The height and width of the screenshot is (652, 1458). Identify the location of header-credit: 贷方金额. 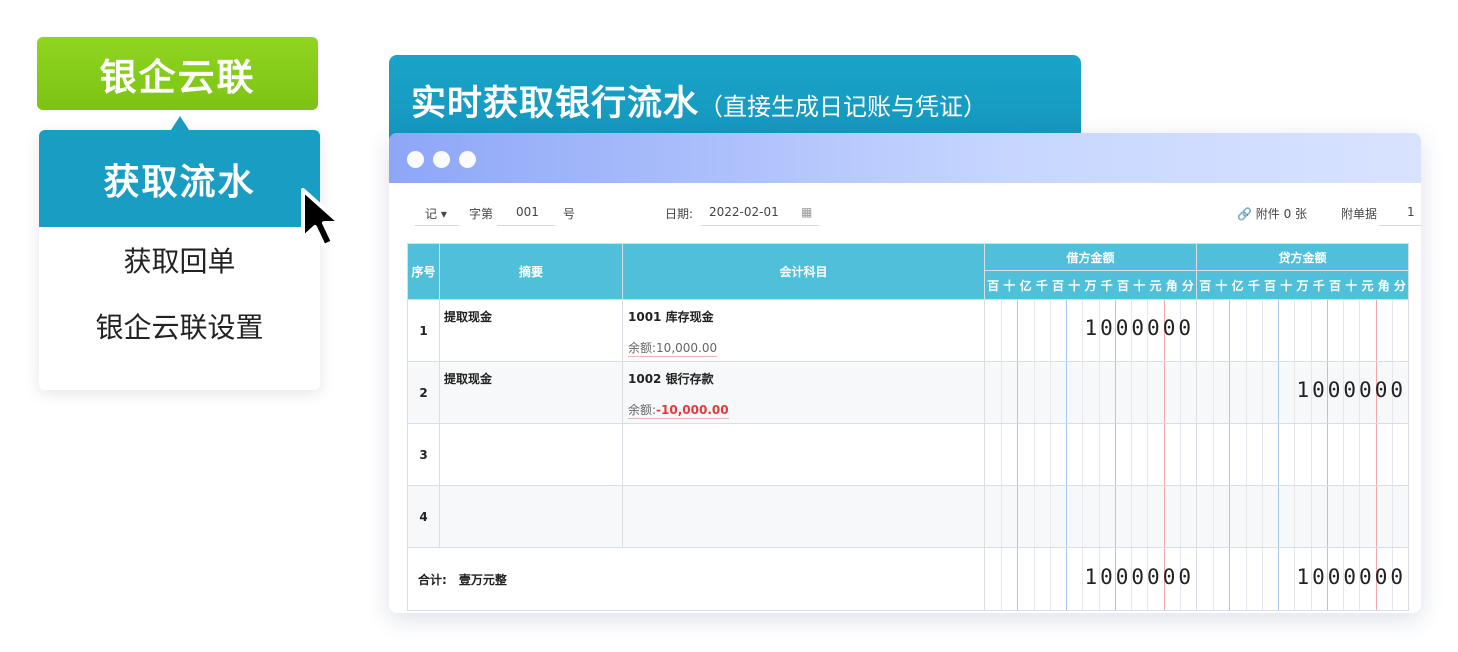
(1302, 257).